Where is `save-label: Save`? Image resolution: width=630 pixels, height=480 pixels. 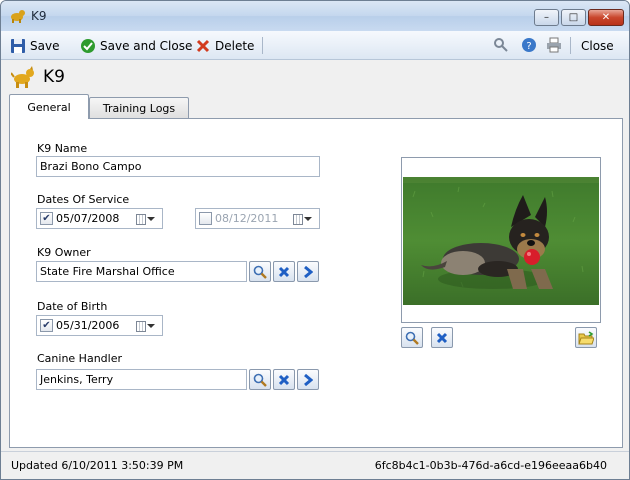 save-label: Save is located at coordinates (45, 45).